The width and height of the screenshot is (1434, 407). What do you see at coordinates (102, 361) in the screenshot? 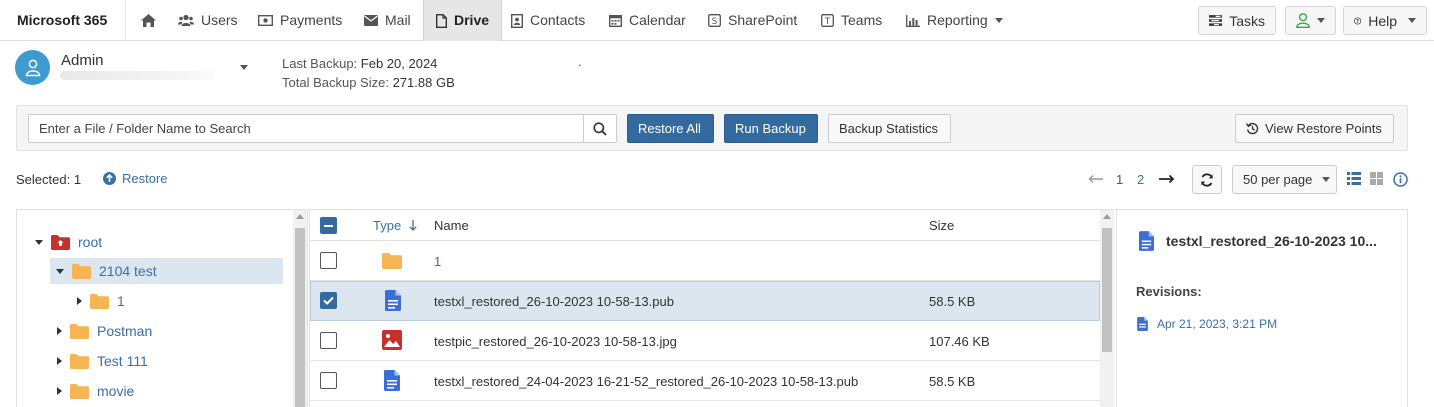
I see `tree-item-test-111: Test 111` at bounding box center [102, 361].